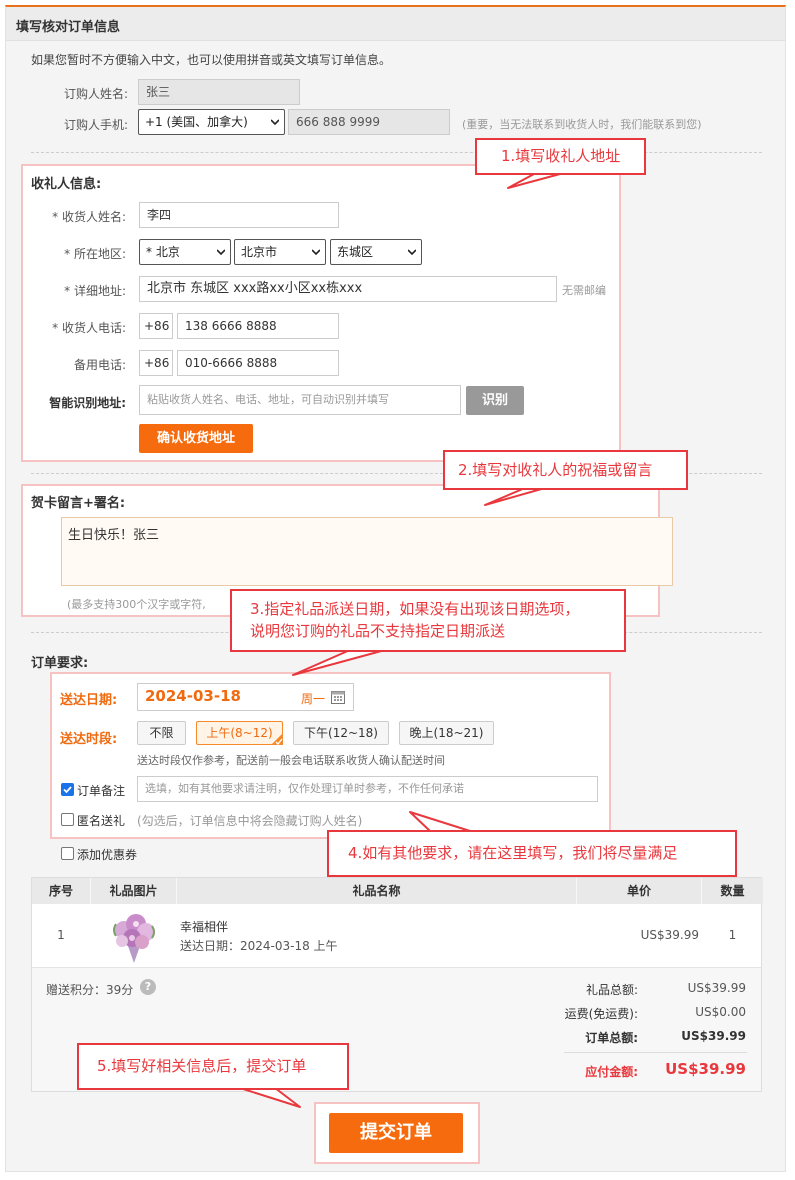 The height and width of the screenshot is (1180, 795). I want to click on callout-3-line2: 说明您订购的礼品不支持指定日期派送, so click(378, 631).